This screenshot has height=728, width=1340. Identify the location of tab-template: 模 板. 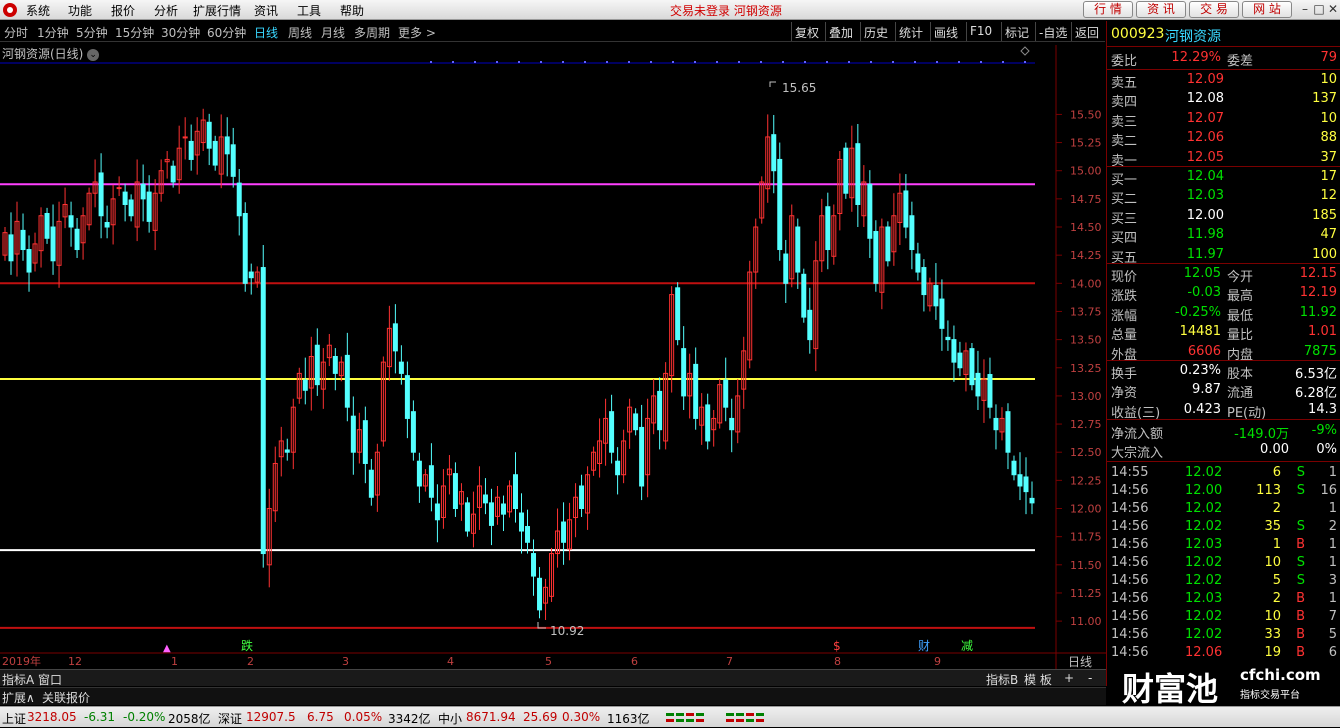
(1038, 679).